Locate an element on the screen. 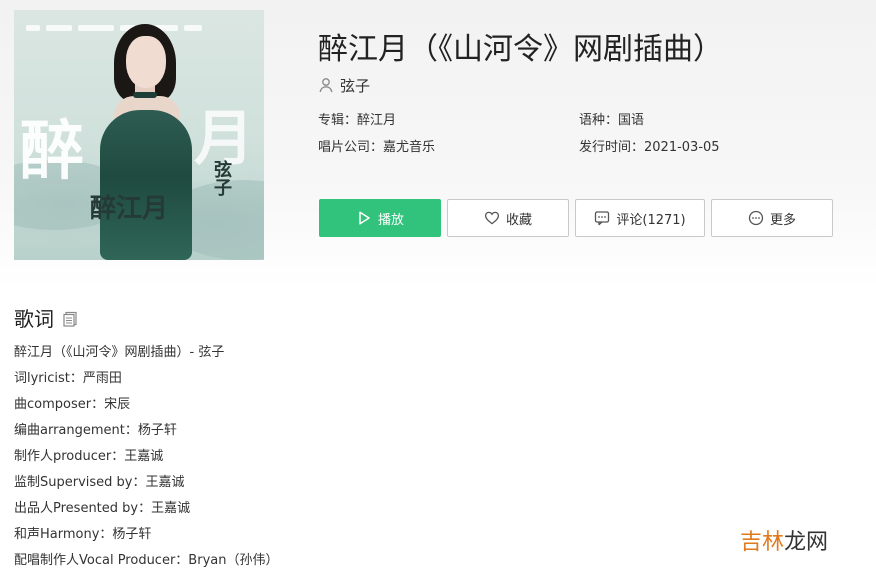  company-label: 唱片公司： is located at coordinates (351, 147).